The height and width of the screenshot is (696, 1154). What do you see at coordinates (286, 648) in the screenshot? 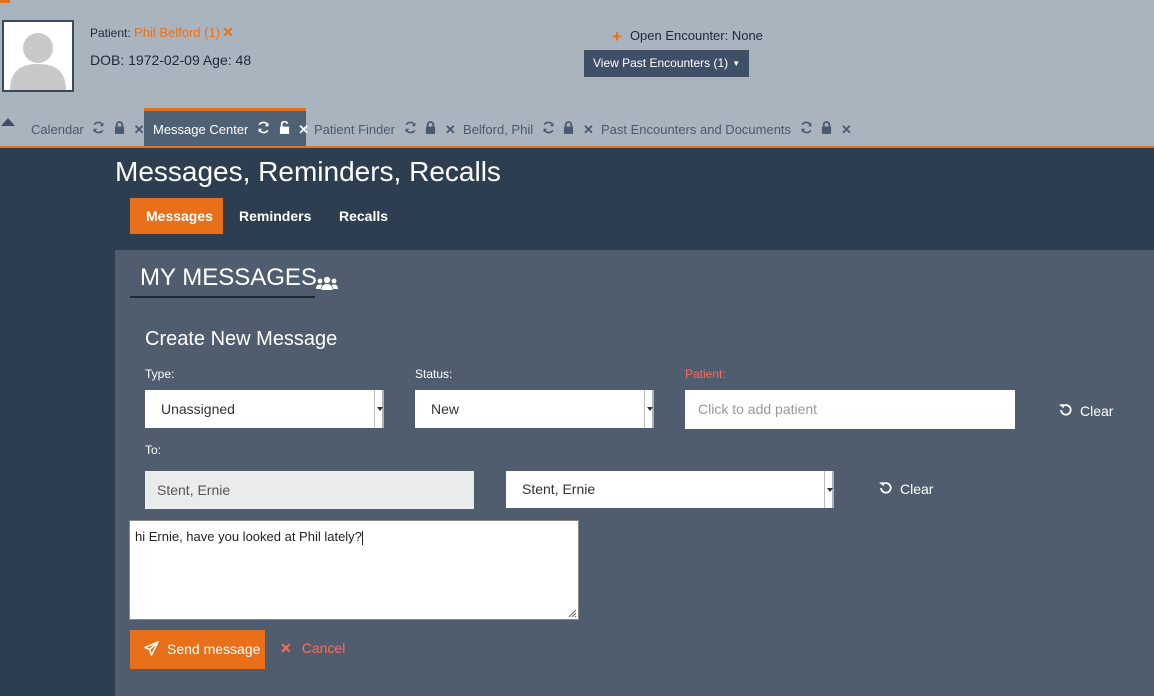
I see `close-icon: ✕` at bounding box center [286, 648].